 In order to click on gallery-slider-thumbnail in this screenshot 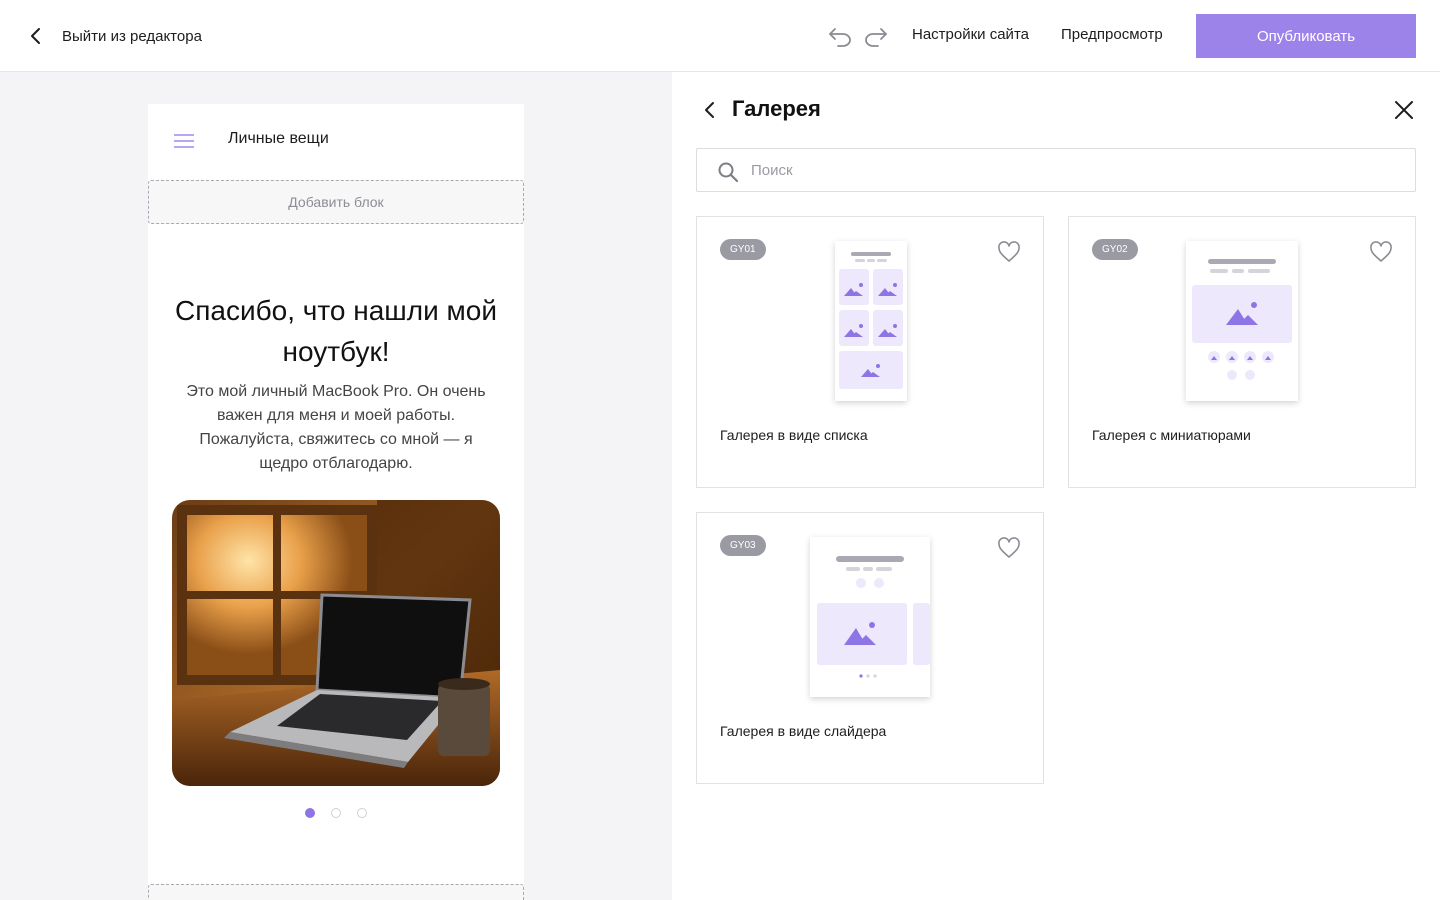, I will do `click(870, 617)`.